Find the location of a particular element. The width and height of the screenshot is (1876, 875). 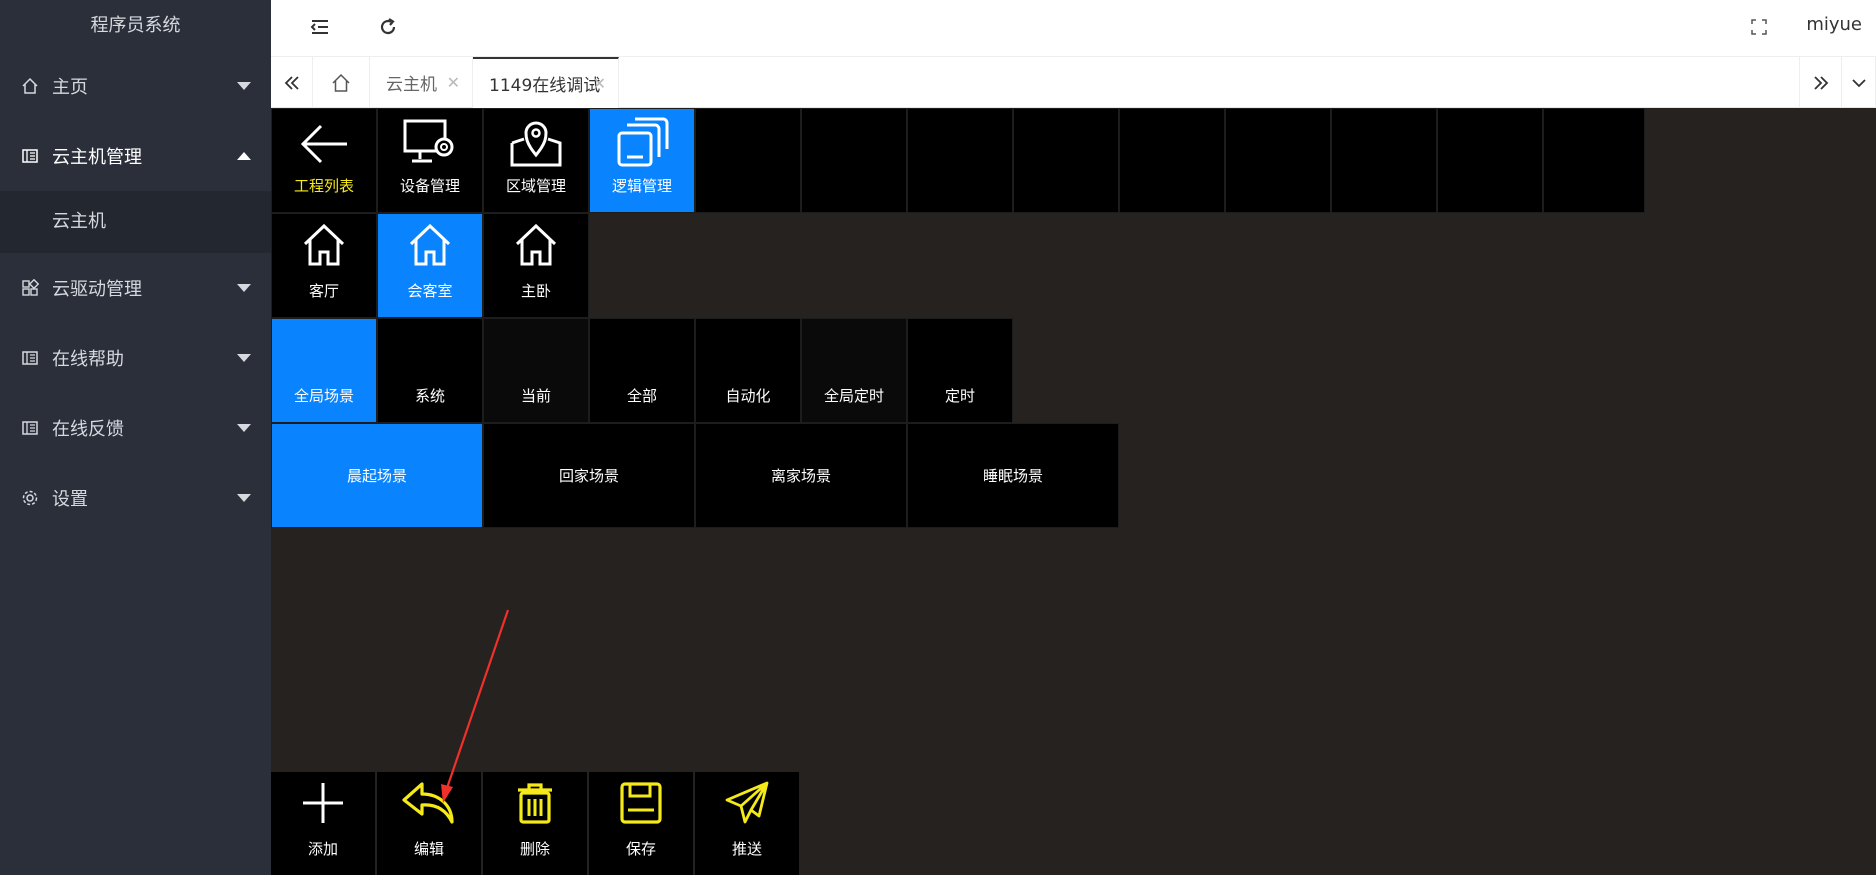

sidebar-item-online-feedback: 在线反馈 is located at coordinates (135, 428).